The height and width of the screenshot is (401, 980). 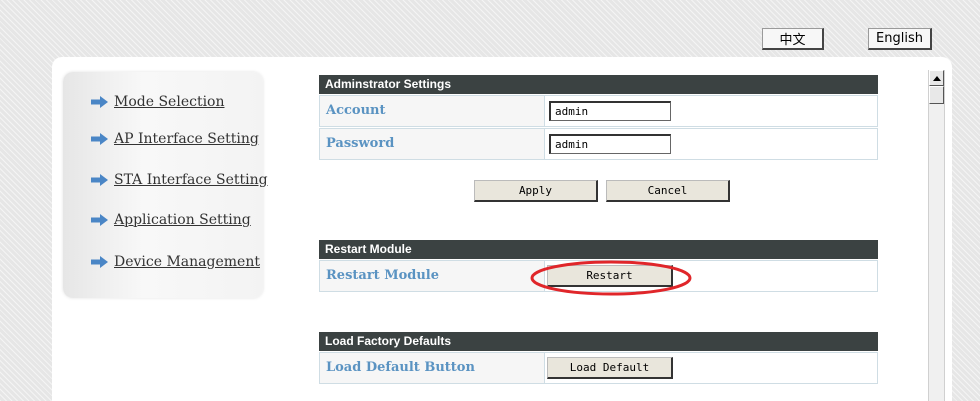 I want to click on sidebar-item-mode-selection: Mode Selection, so click(x=158, y=102).